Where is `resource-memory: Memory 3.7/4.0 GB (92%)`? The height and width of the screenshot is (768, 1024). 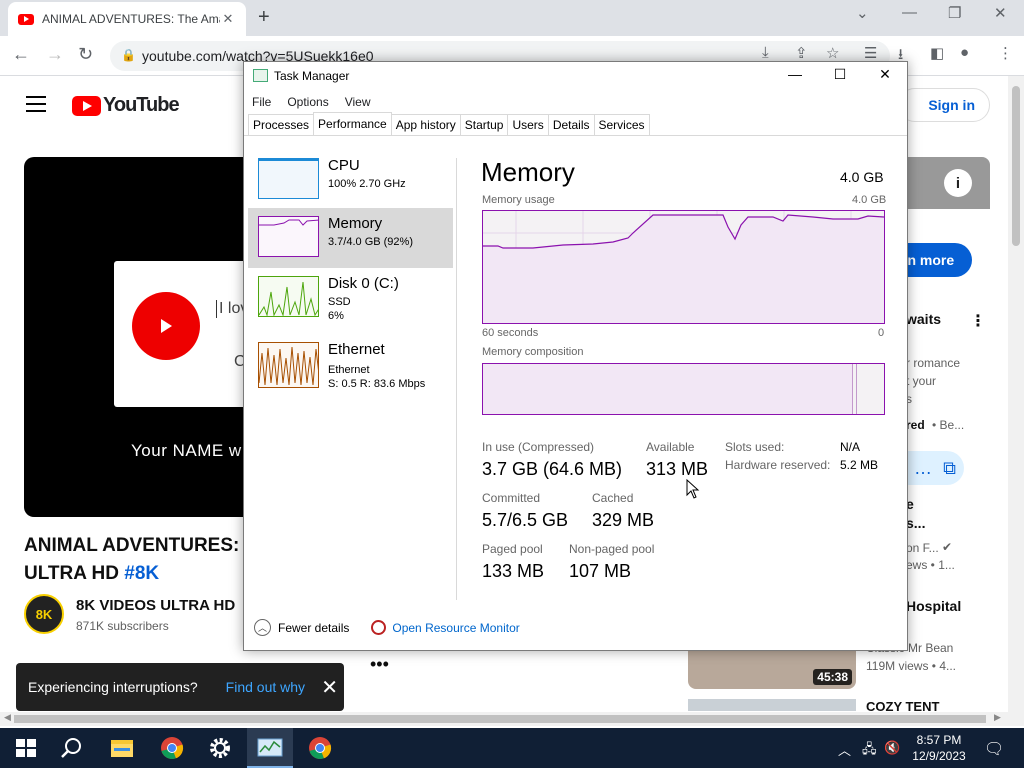
resource-memory: Memory 3.7/4.0 GB (92%) is located at coordinates (350, 238).